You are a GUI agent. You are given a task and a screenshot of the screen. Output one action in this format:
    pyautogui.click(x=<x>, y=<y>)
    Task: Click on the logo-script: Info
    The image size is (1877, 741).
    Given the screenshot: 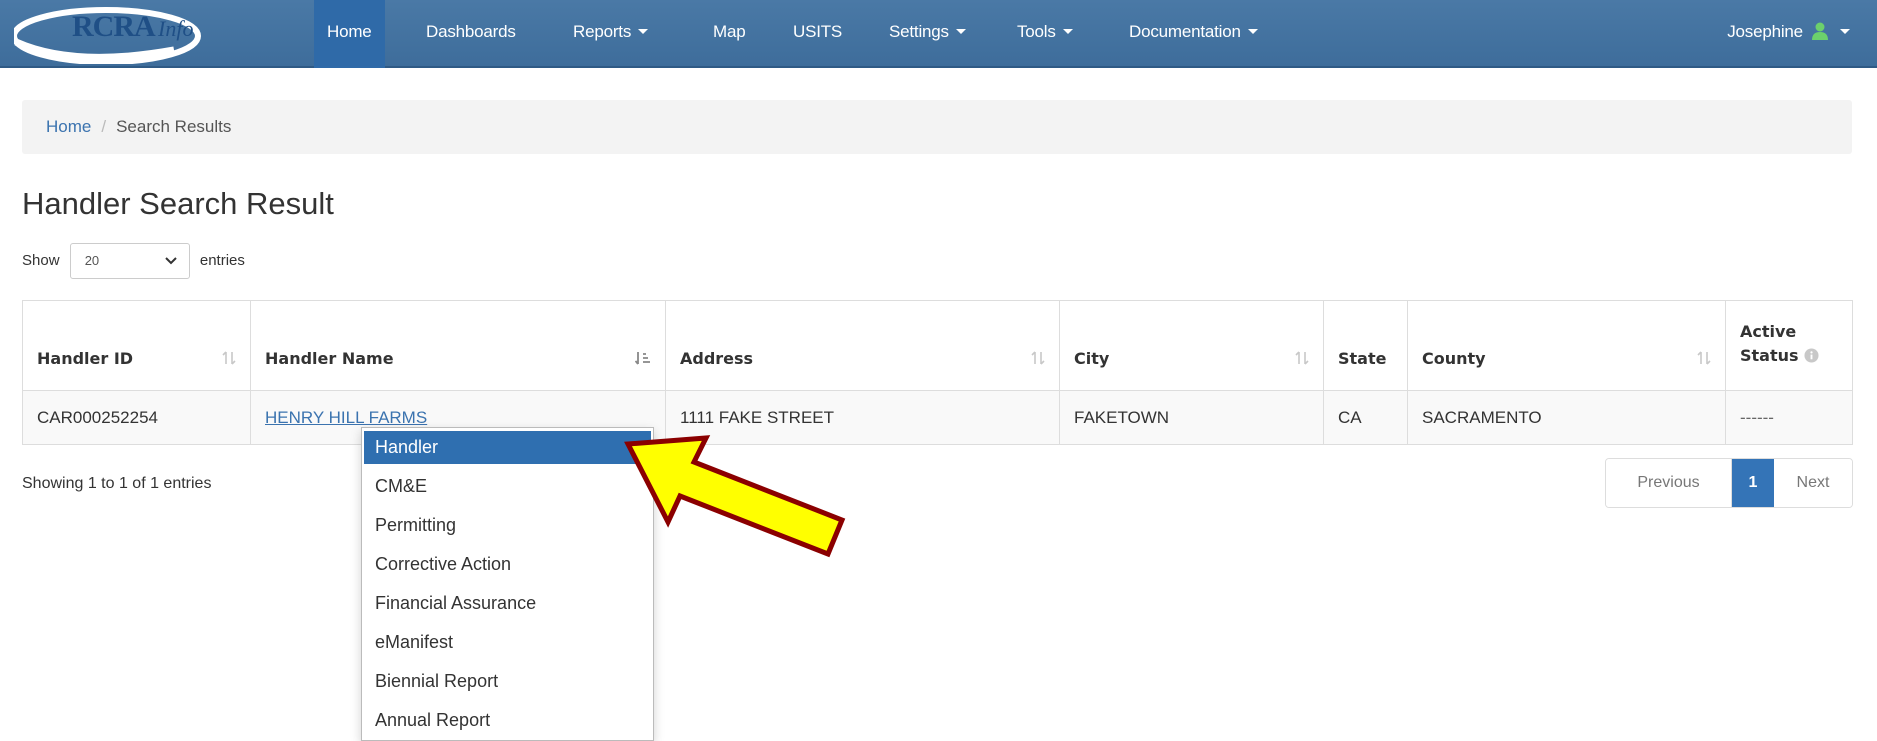 What is the action you would take?
    pyautogui.click(x=175, y=28)
    